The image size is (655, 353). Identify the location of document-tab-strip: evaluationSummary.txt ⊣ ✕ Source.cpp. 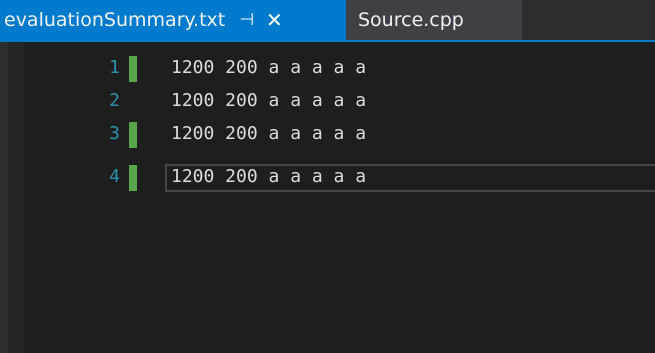
(327, 21).